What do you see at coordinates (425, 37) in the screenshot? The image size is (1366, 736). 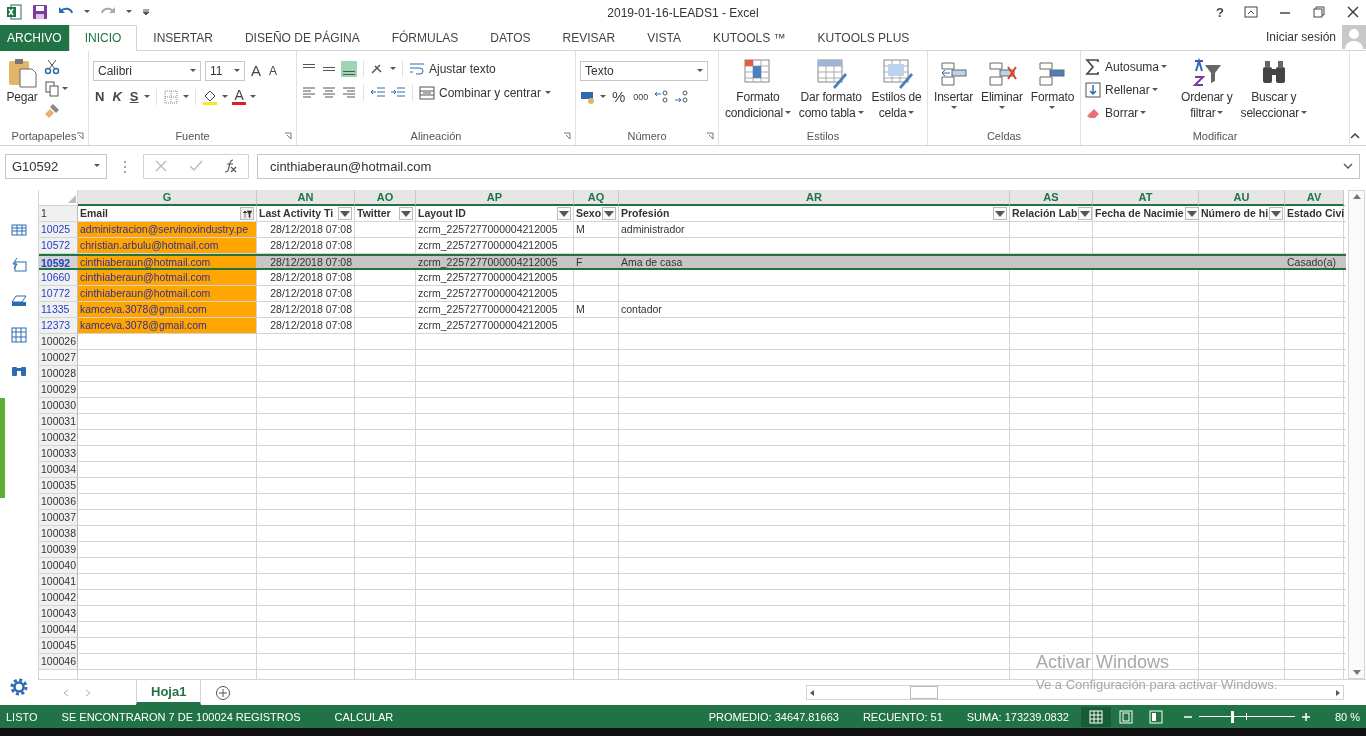 I see `ribbon-tab: FÓRMULAS` at bounding box center [425, 37].